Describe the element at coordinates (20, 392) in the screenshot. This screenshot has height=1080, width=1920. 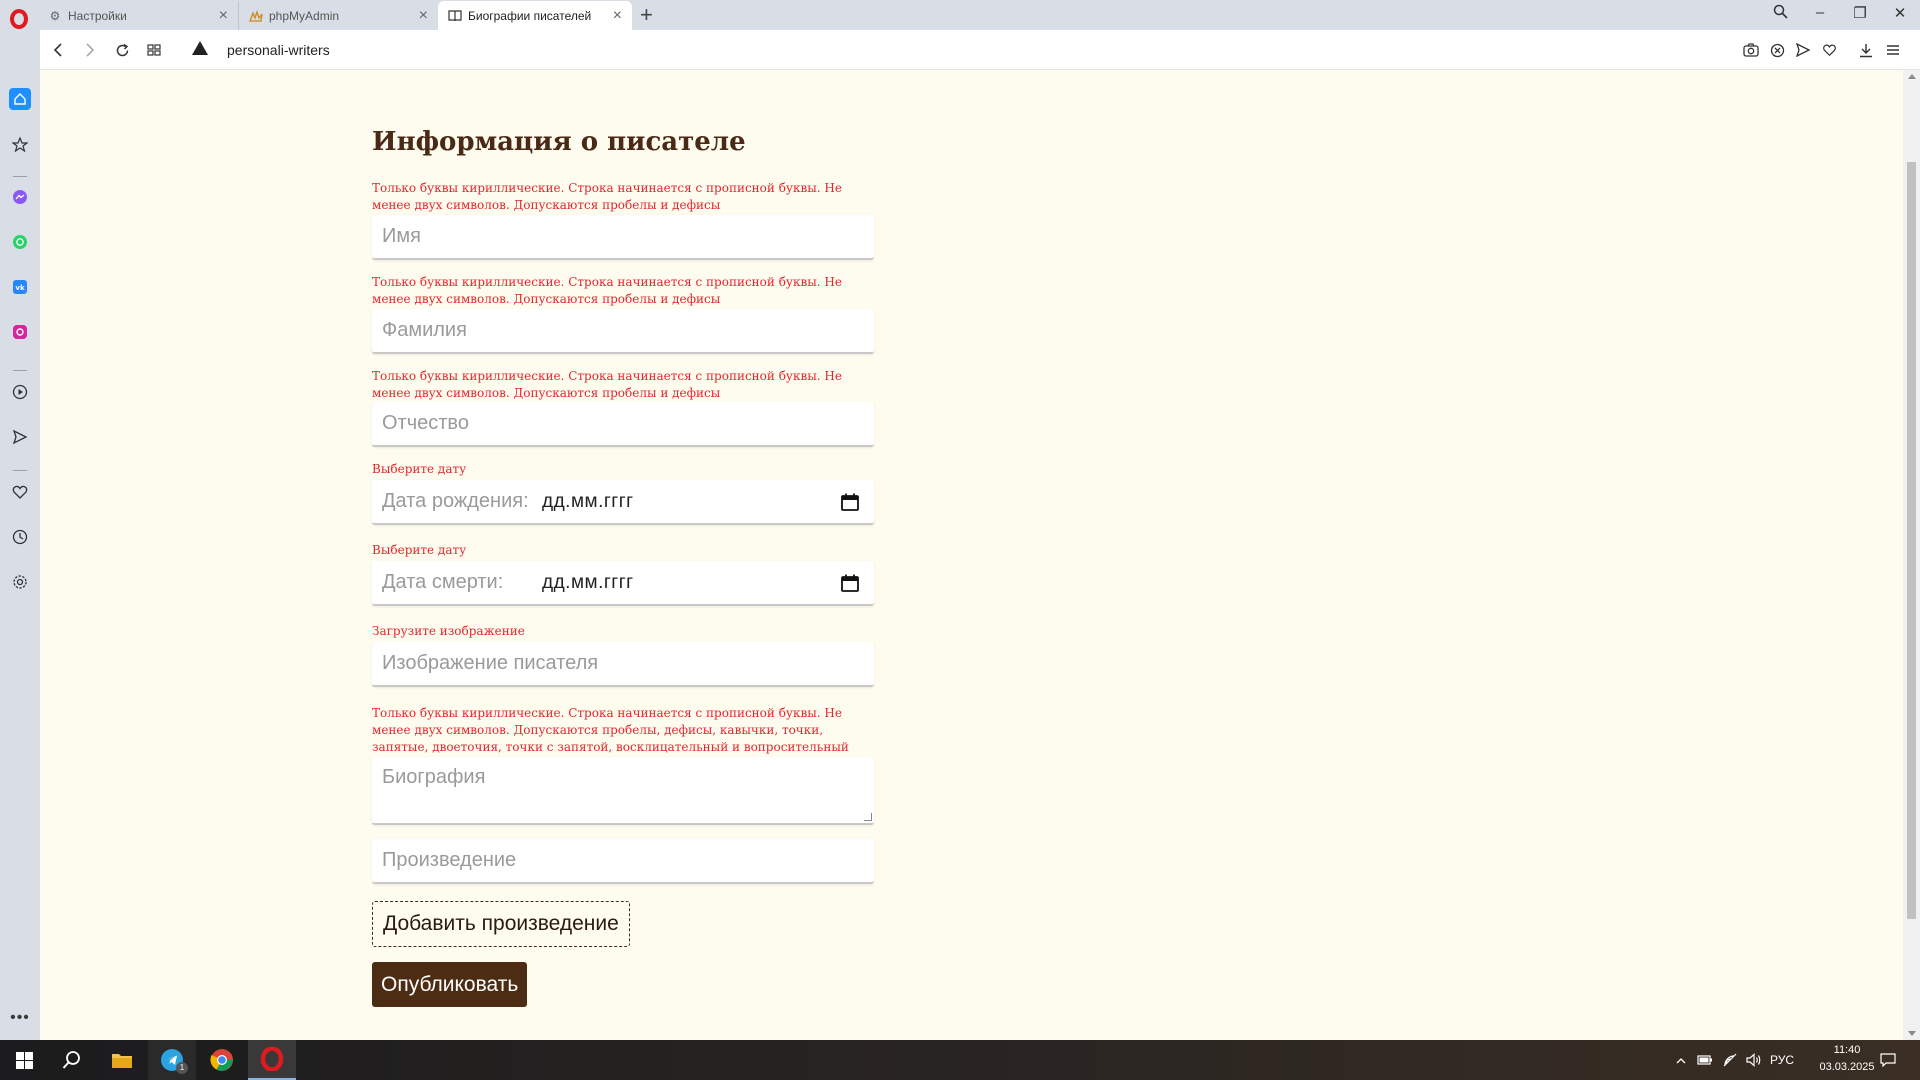
I see `player-icon` at that location.